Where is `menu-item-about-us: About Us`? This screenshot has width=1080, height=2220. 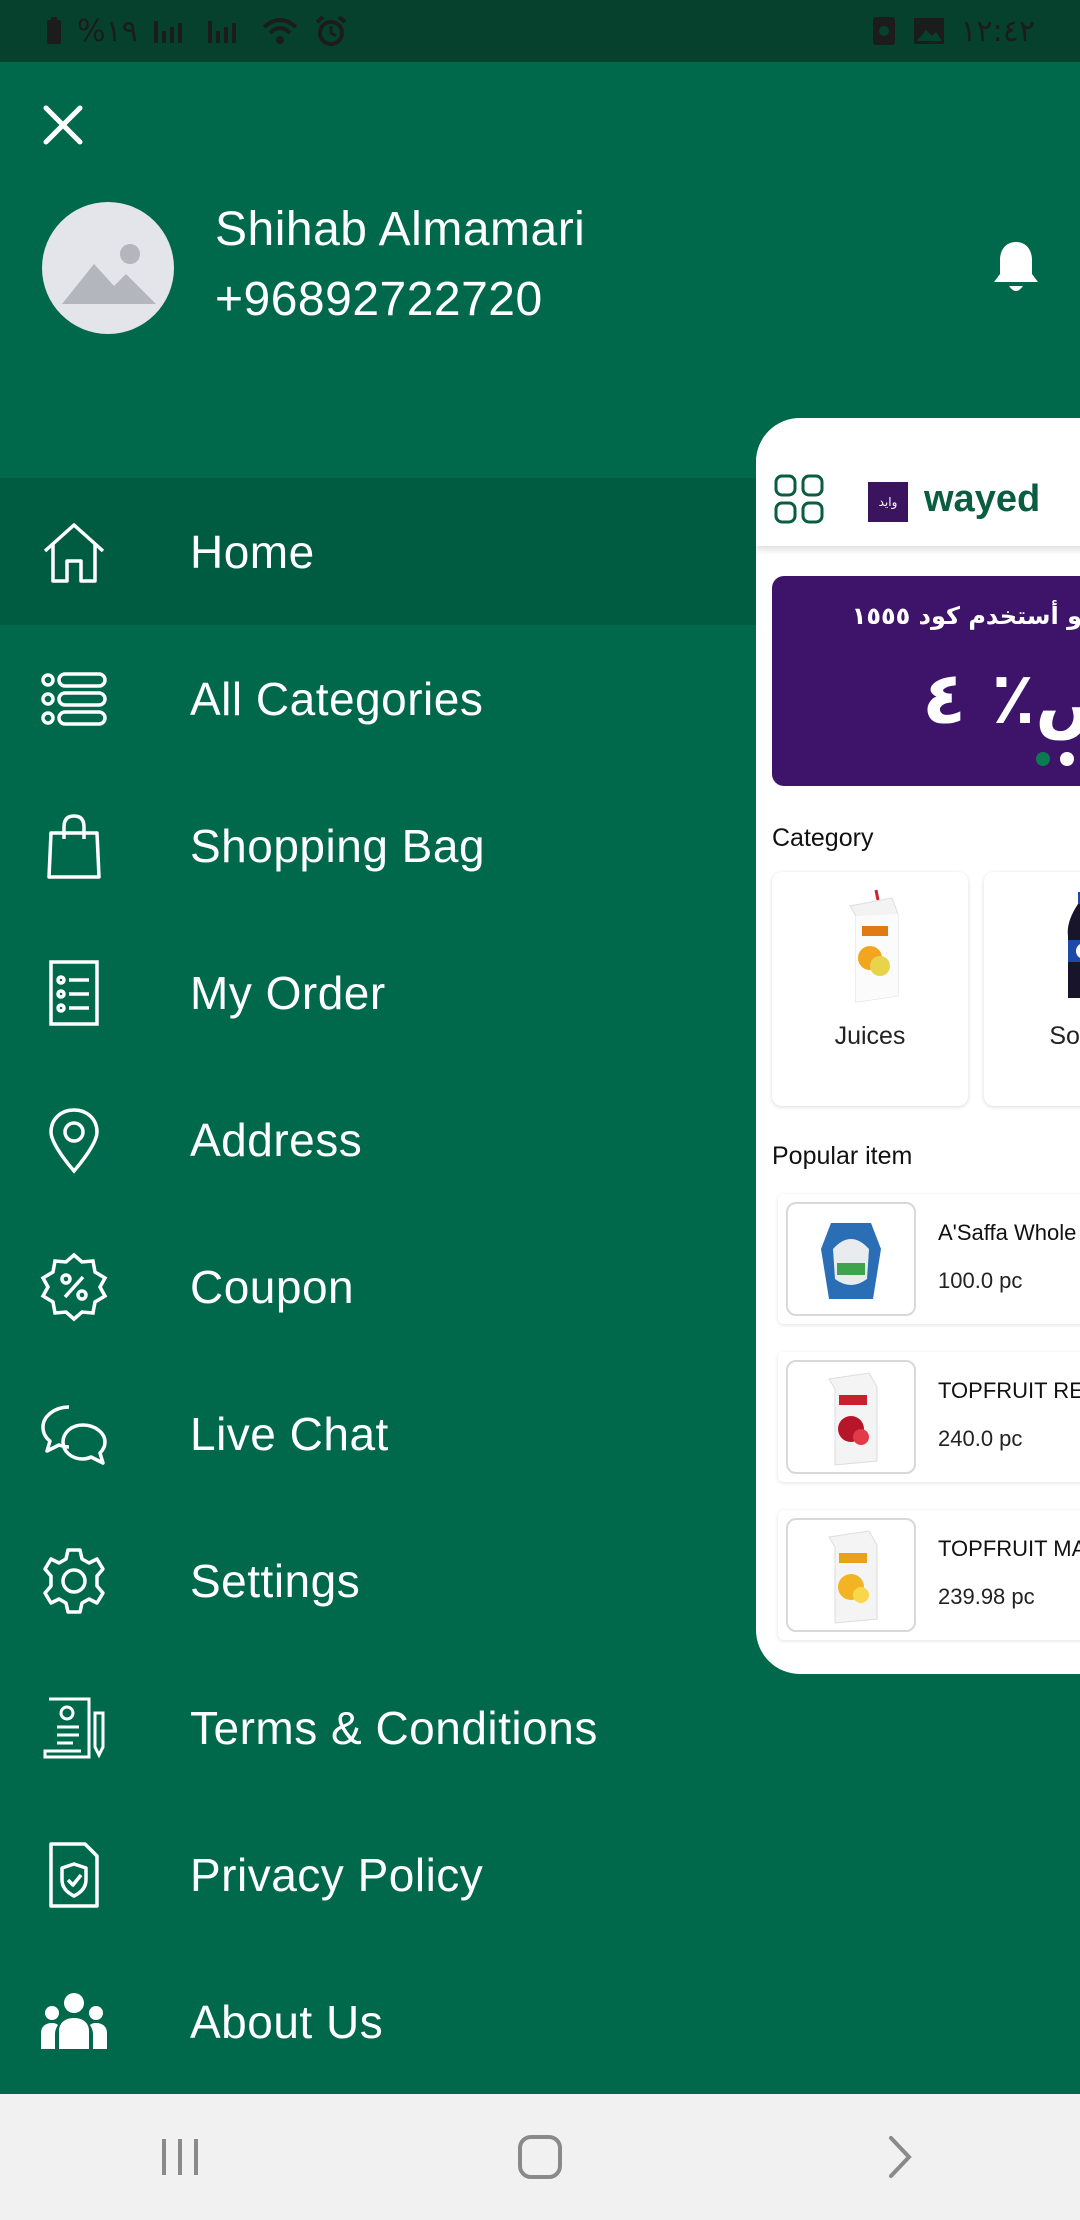 menu-item-about-us: About Us is located at coordinates (380, 2021).